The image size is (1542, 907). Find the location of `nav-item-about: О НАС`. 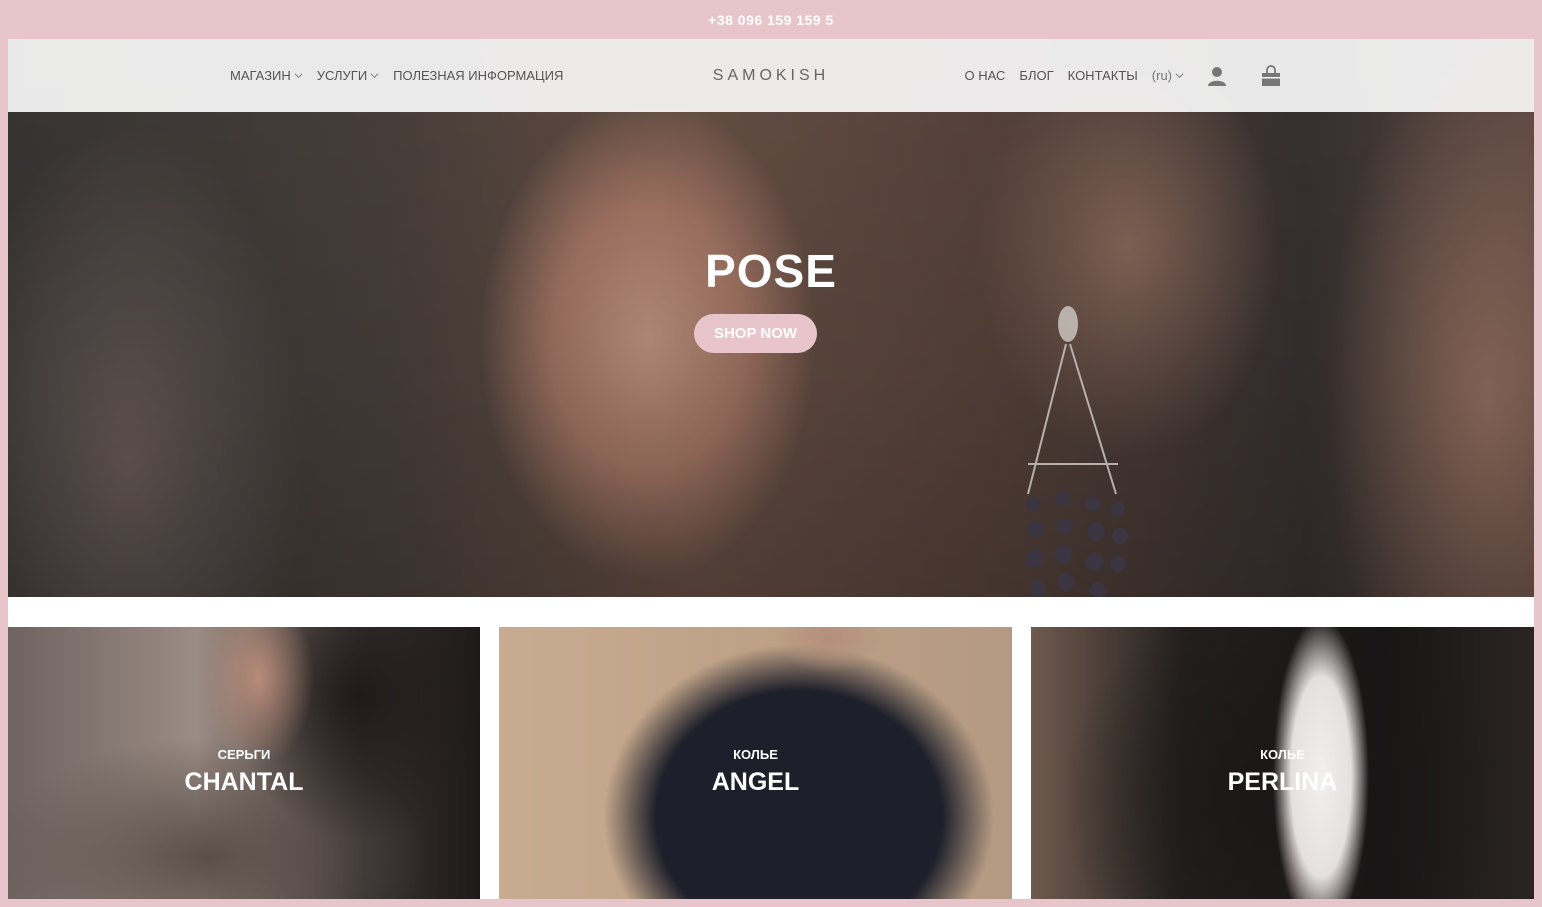

nav-item-about: О НАС is located at coordinates (985, 75).